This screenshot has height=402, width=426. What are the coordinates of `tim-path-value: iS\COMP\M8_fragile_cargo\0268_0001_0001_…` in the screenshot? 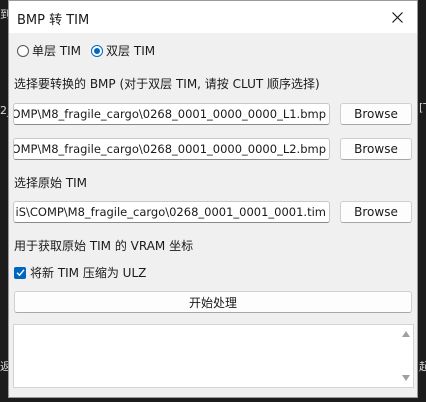 It's located at (171, 212).